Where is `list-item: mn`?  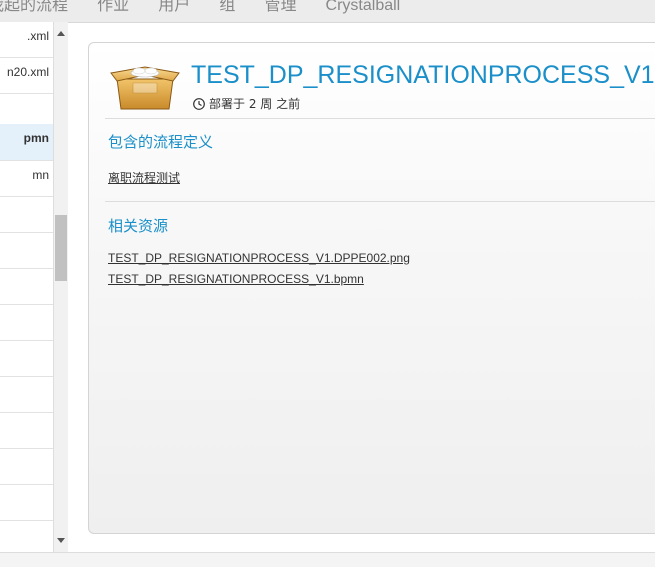
list-item: mn is located at coordinates (26, 179).